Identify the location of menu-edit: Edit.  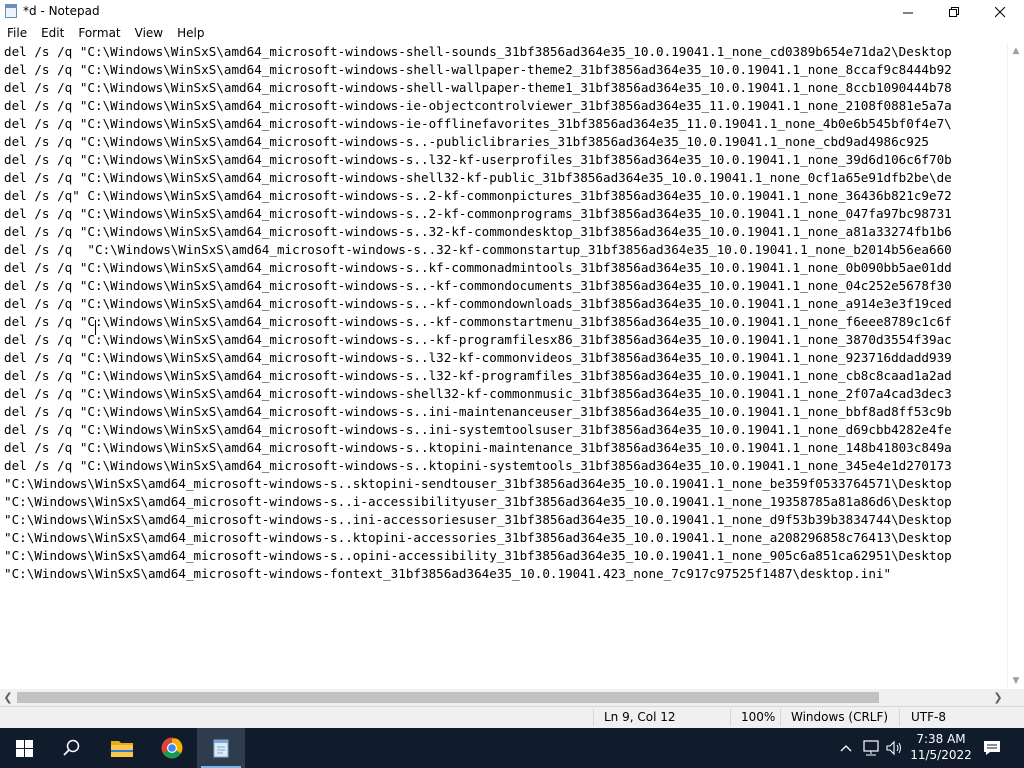
(52, 33).